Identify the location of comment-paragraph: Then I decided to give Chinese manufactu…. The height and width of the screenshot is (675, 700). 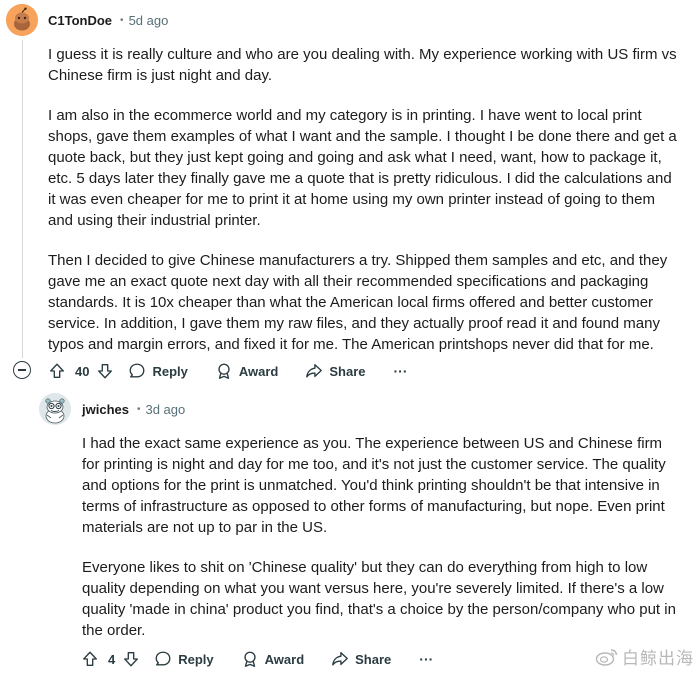
(358, 302).